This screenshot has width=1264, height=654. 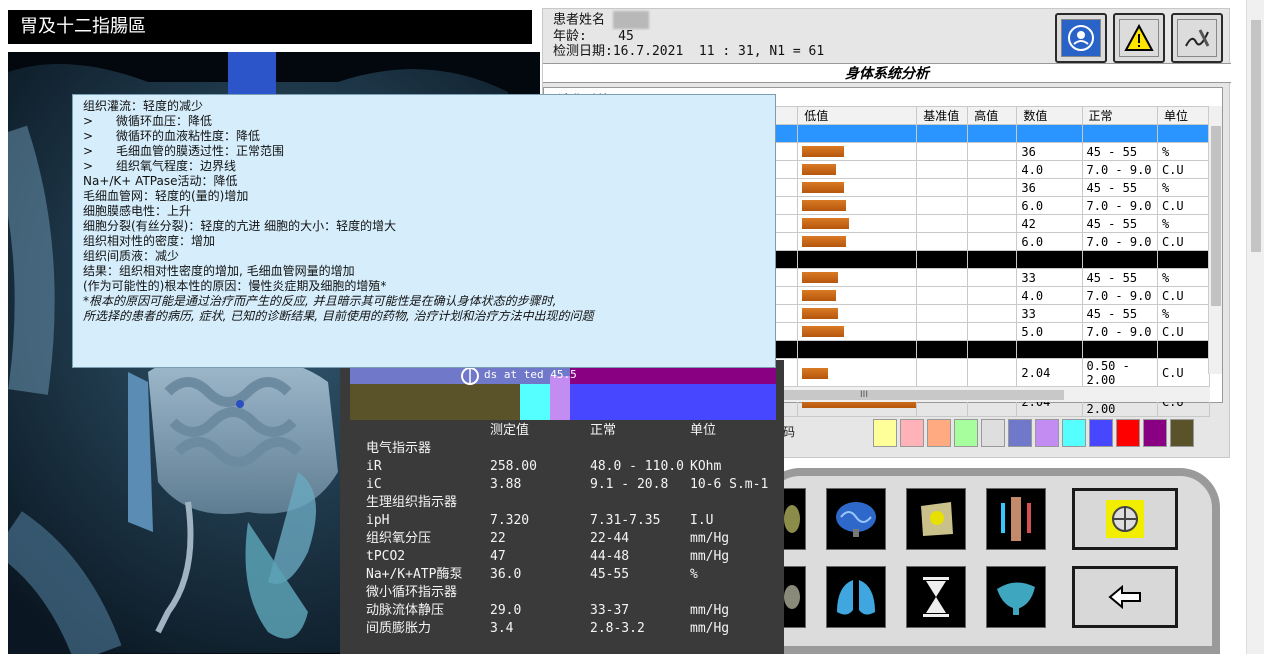 I want to click on baby-care-icon, so click(x=1081, y=38).